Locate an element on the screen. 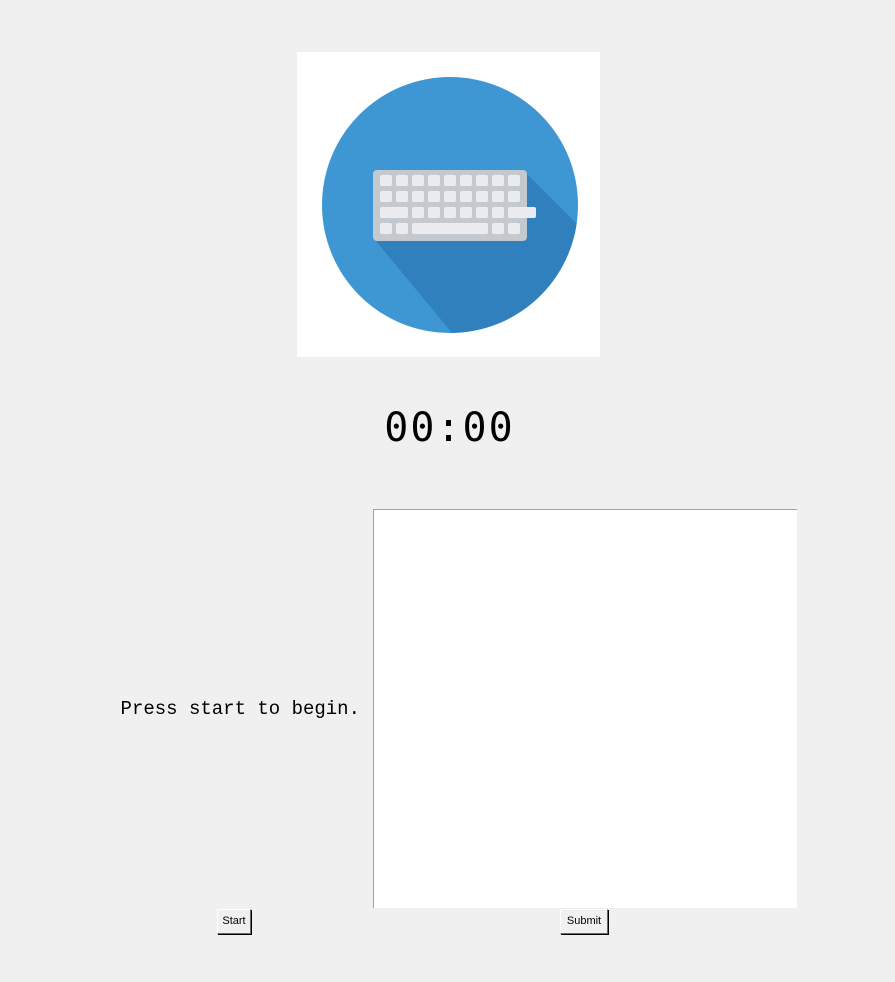 The image size is (895, 982). logo-panel is located at coordinates (448, 204).